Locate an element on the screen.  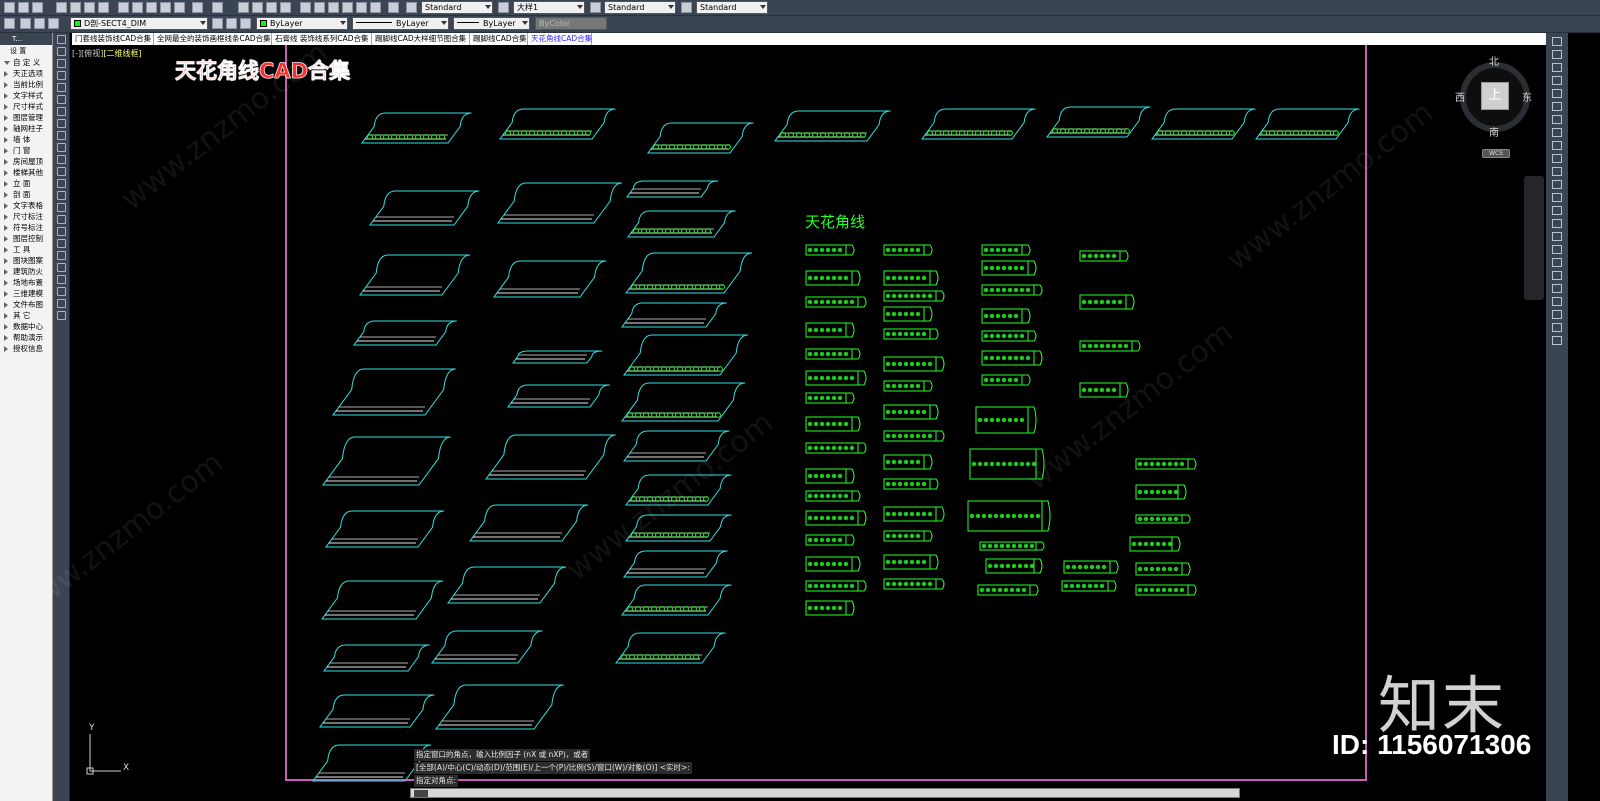
calculator-icon is located at coordinates (375, 7).